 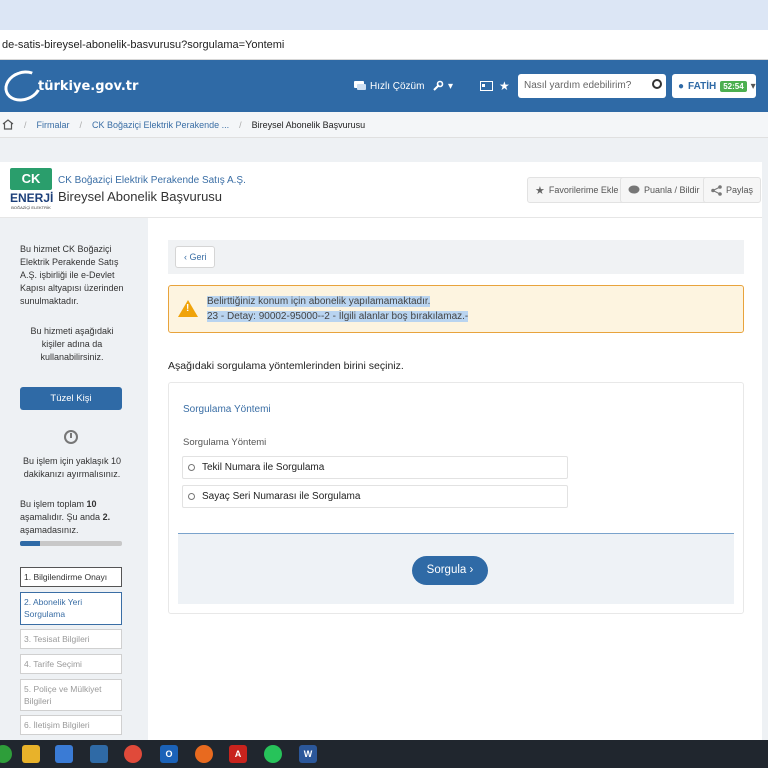 What do you see at coordinates (375, 496) in the screenshot?
I see `radio-option-meter-serial: Sayaç Seri Numarası ile Sorgulama` at bounding box center [375, 496].